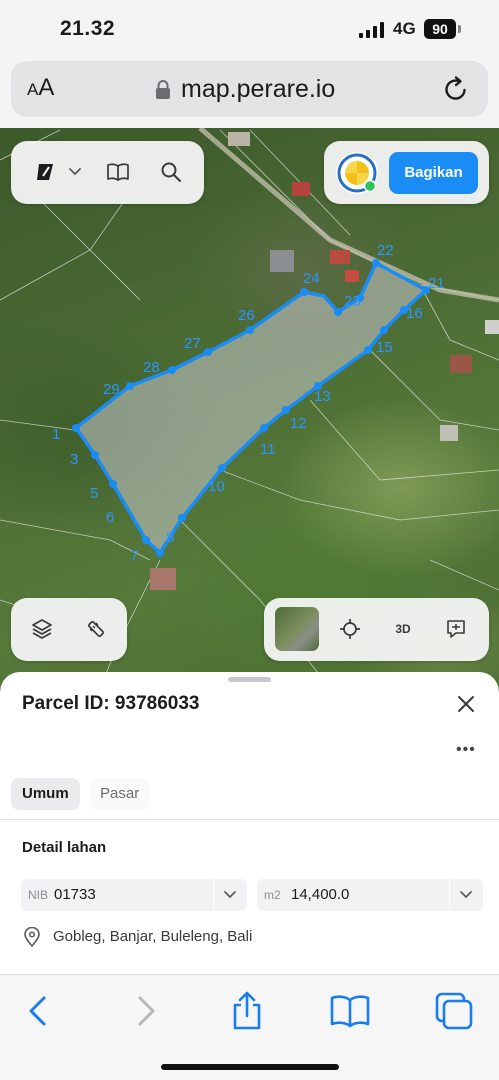 The image size is (499, 1080). I want to click on draw-tool-button, so click(46, 172).